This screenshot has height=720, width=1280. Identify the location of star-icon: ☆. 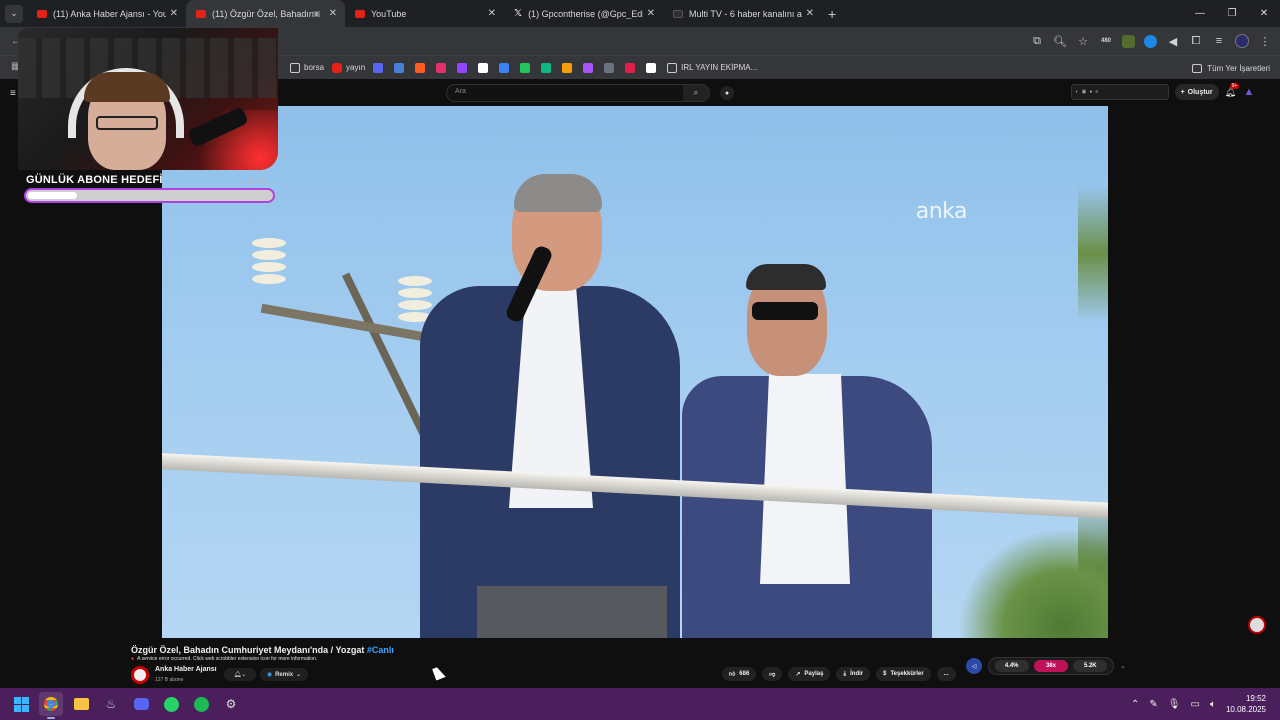
(1083, 41).